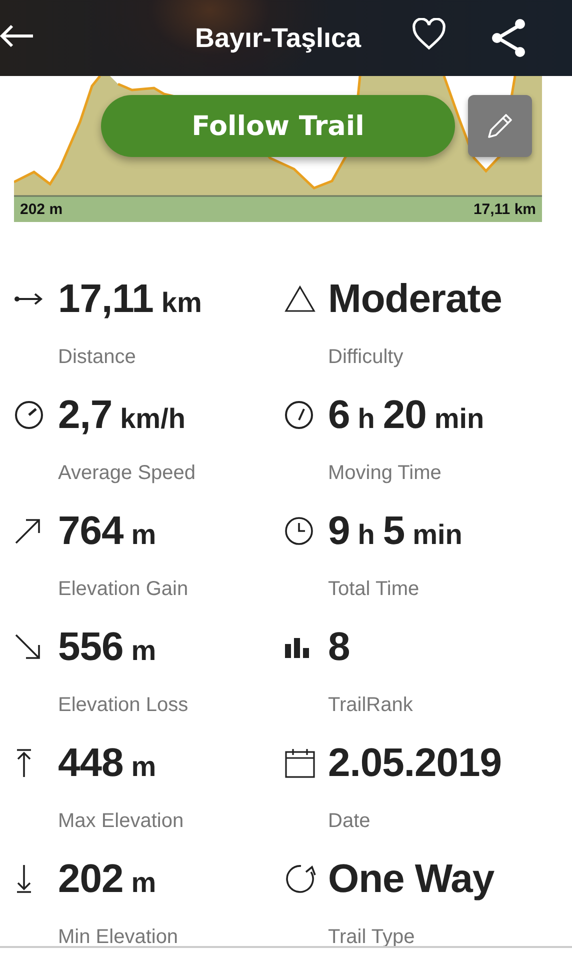 This screenshot has height=960, width=572. Describe the element at coordinates (366, 357) in the screenshot. I see `stat-label: Difficulty` at that location.